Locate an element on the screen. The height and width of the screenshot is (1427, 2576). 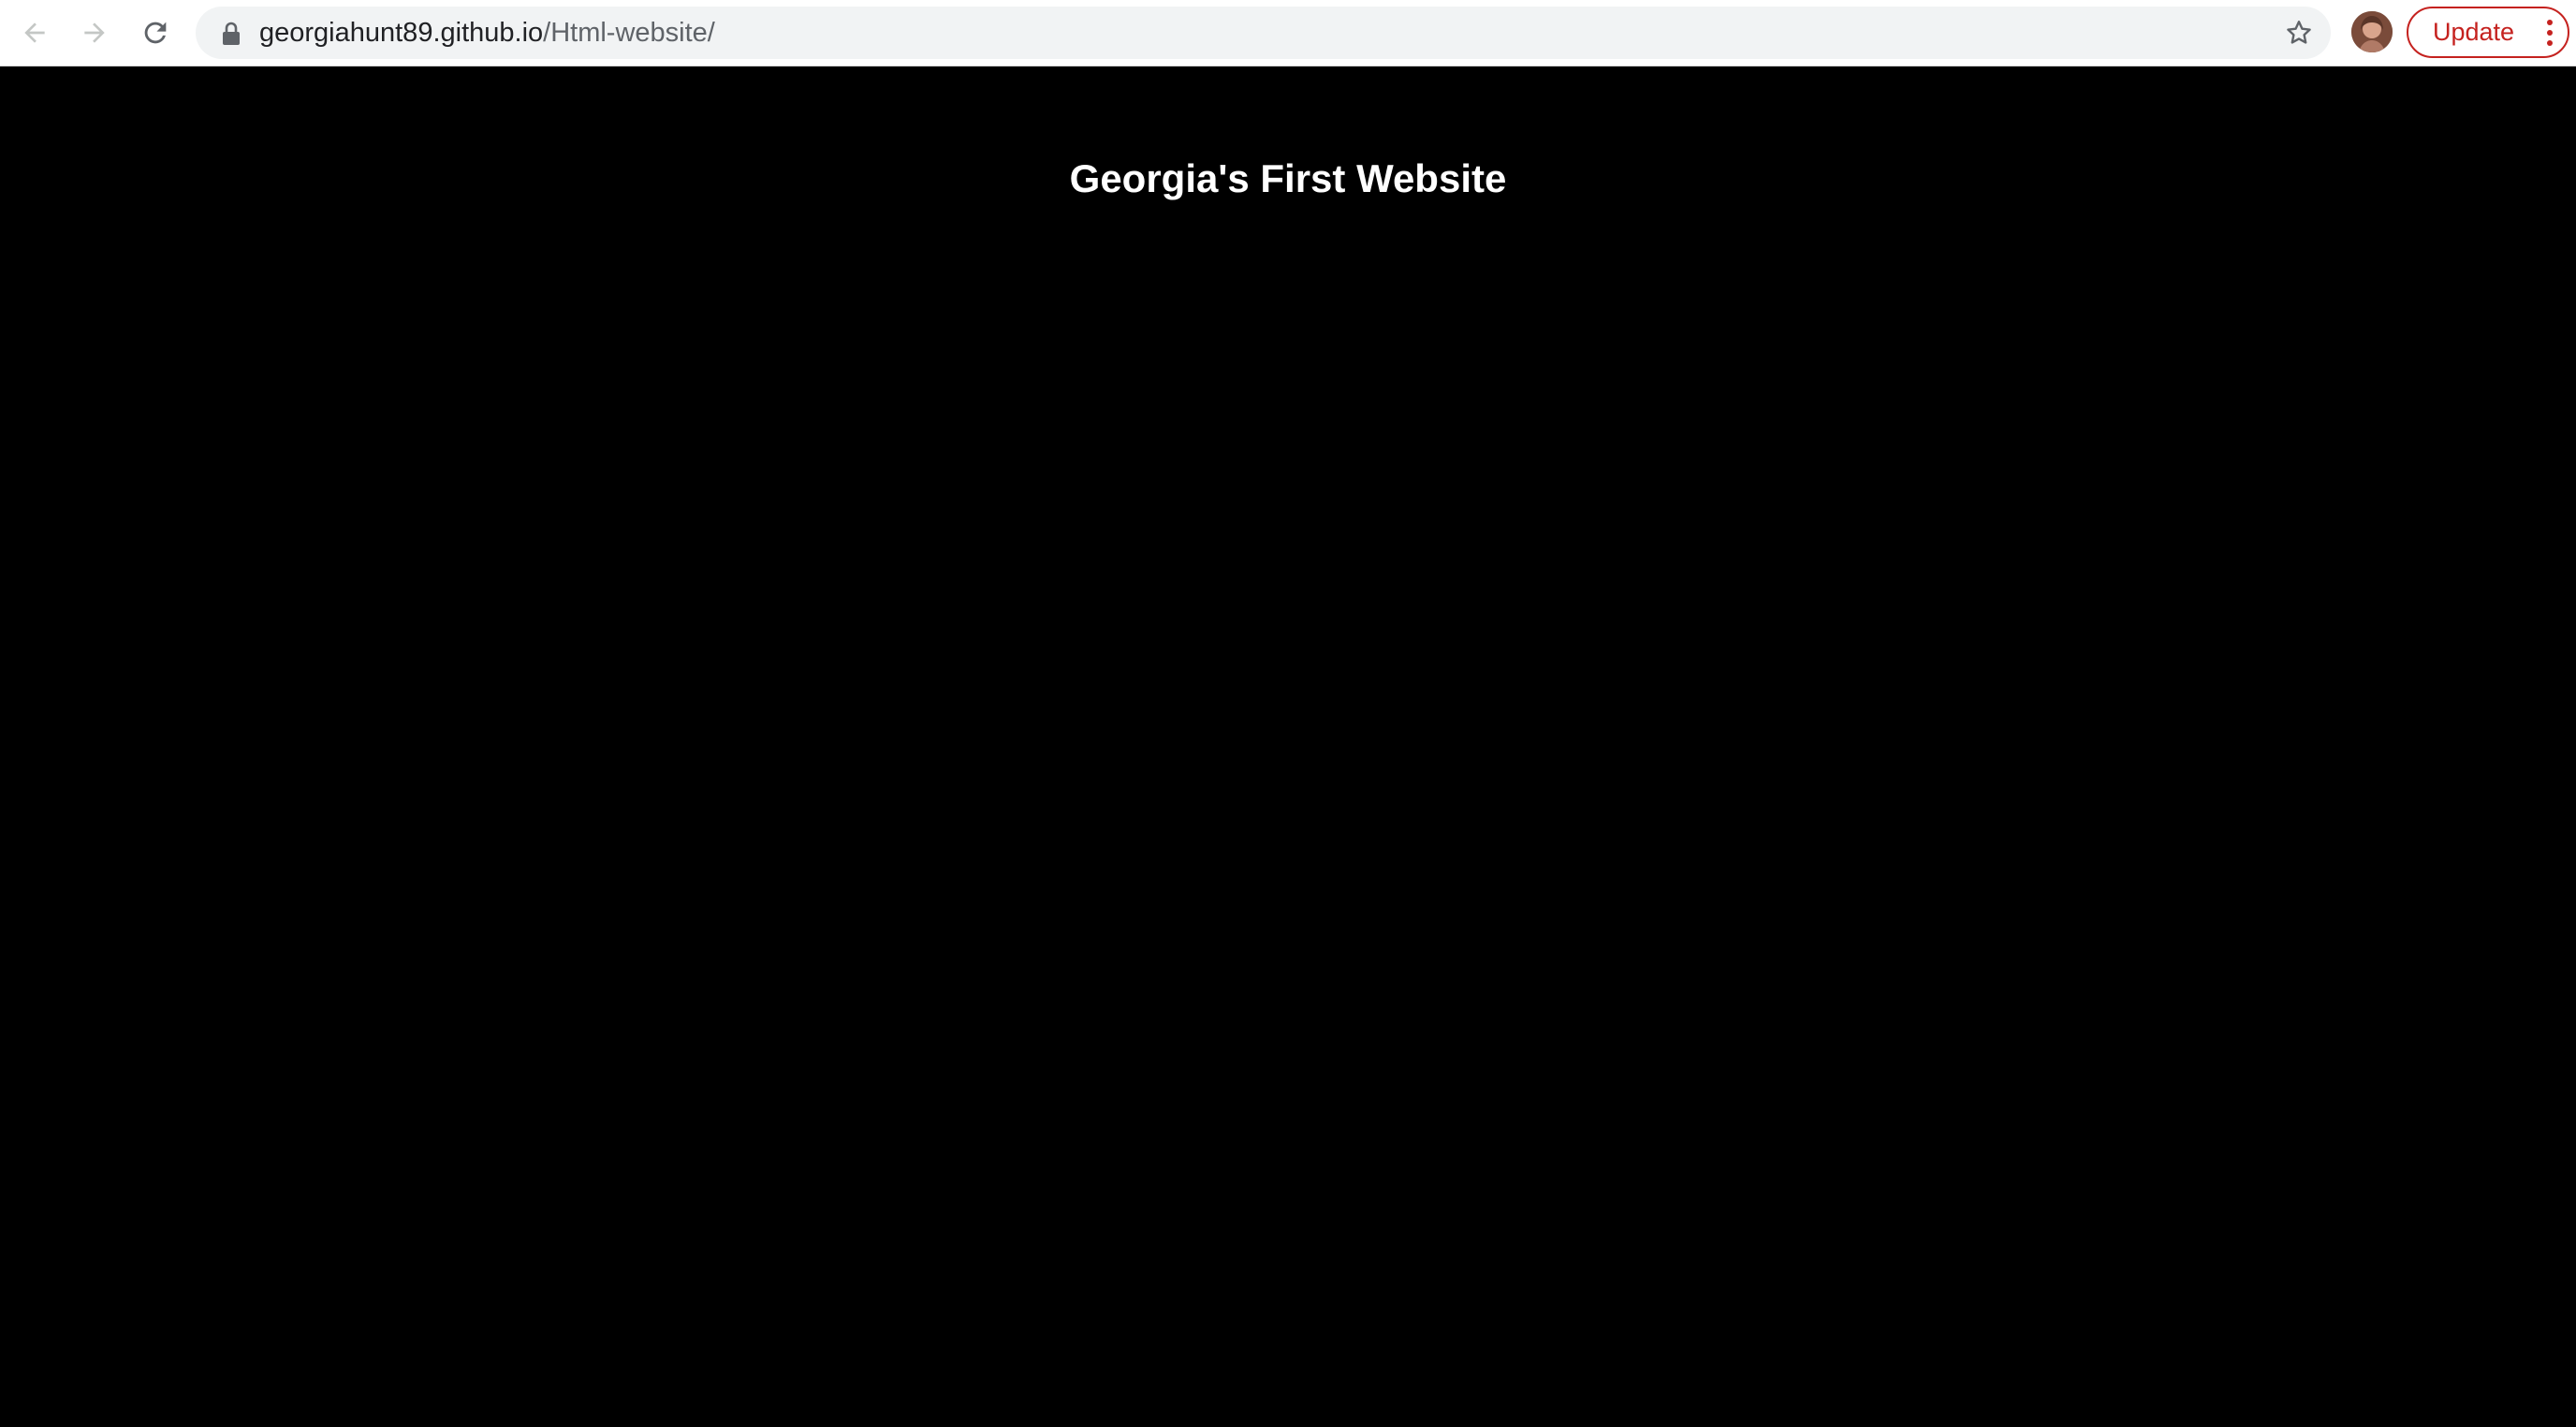
forward-button is located at coordinates (94, 32).